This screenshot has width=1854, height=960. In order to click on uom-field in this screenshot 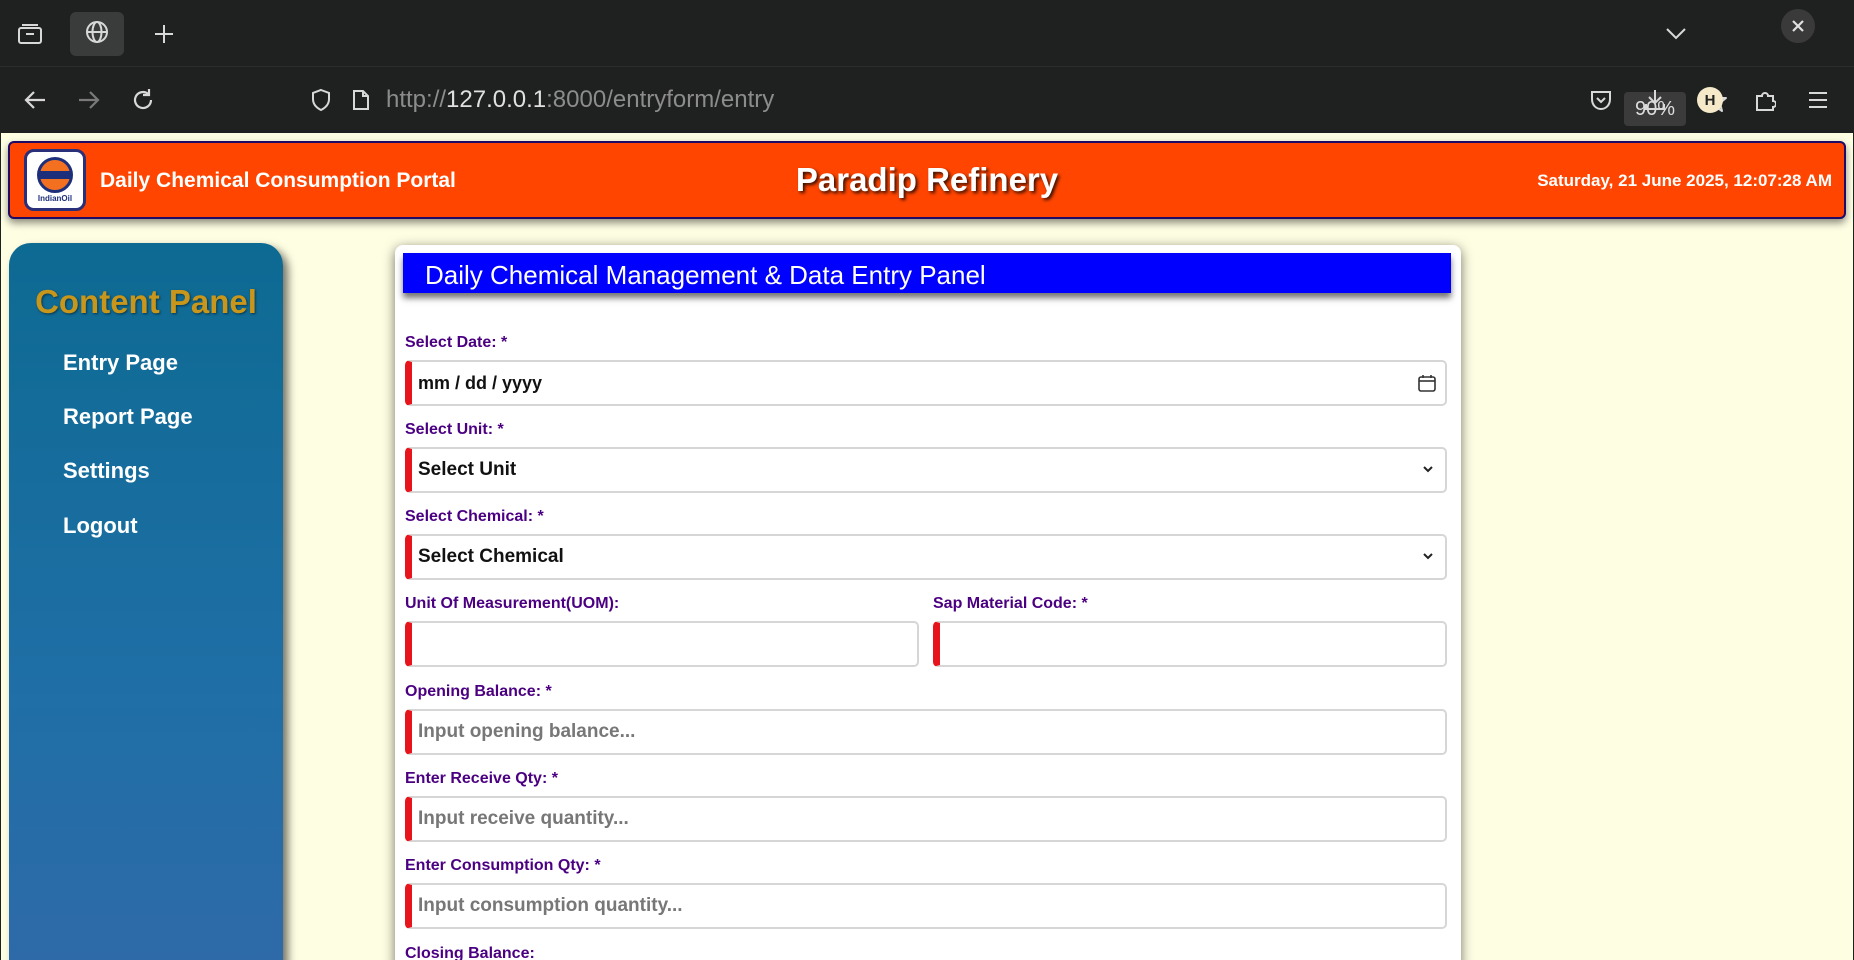, I will do `click(662, 644)`.